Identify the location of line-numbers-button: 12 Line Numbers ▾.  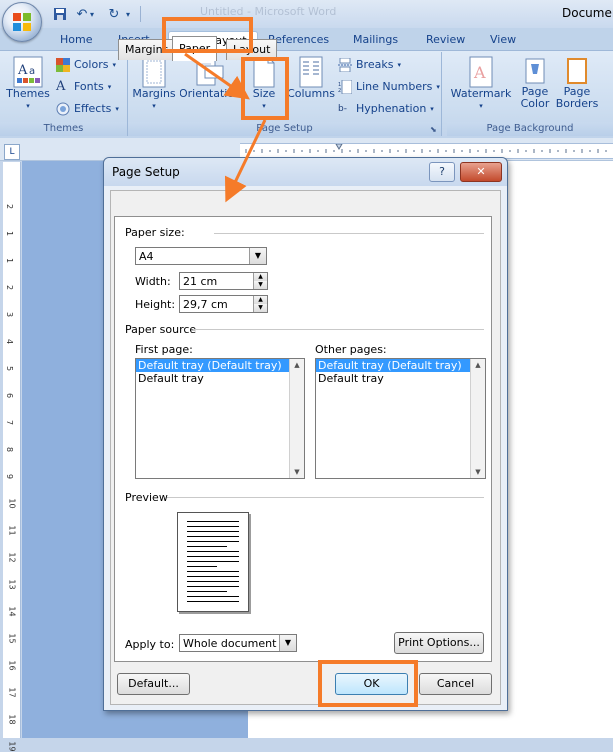
(389, 87).